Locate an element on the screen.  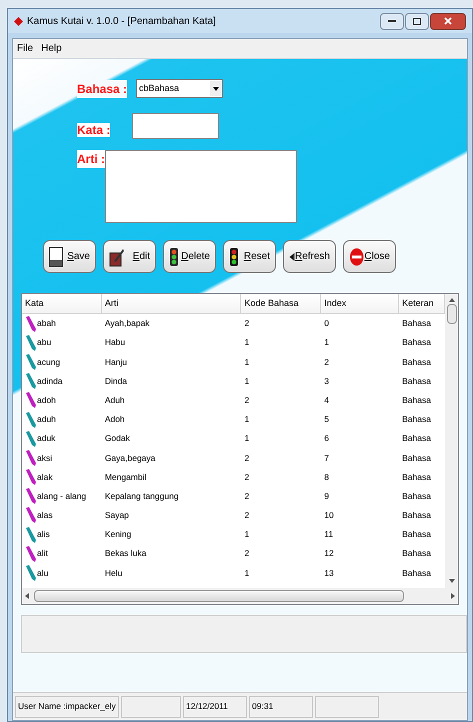
toolbar-button: Edit is located at coordinates (129, 256).